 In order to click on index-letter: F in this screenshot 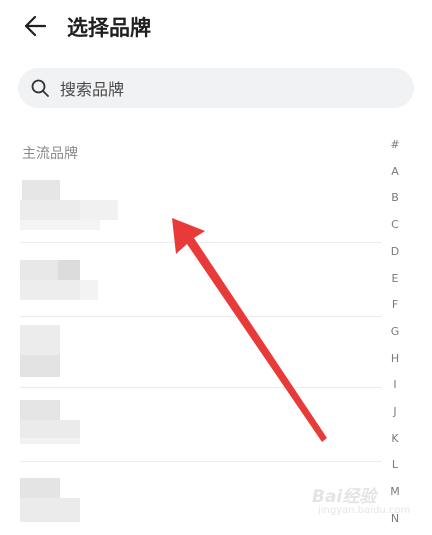, I will do `click(395, 304)`.